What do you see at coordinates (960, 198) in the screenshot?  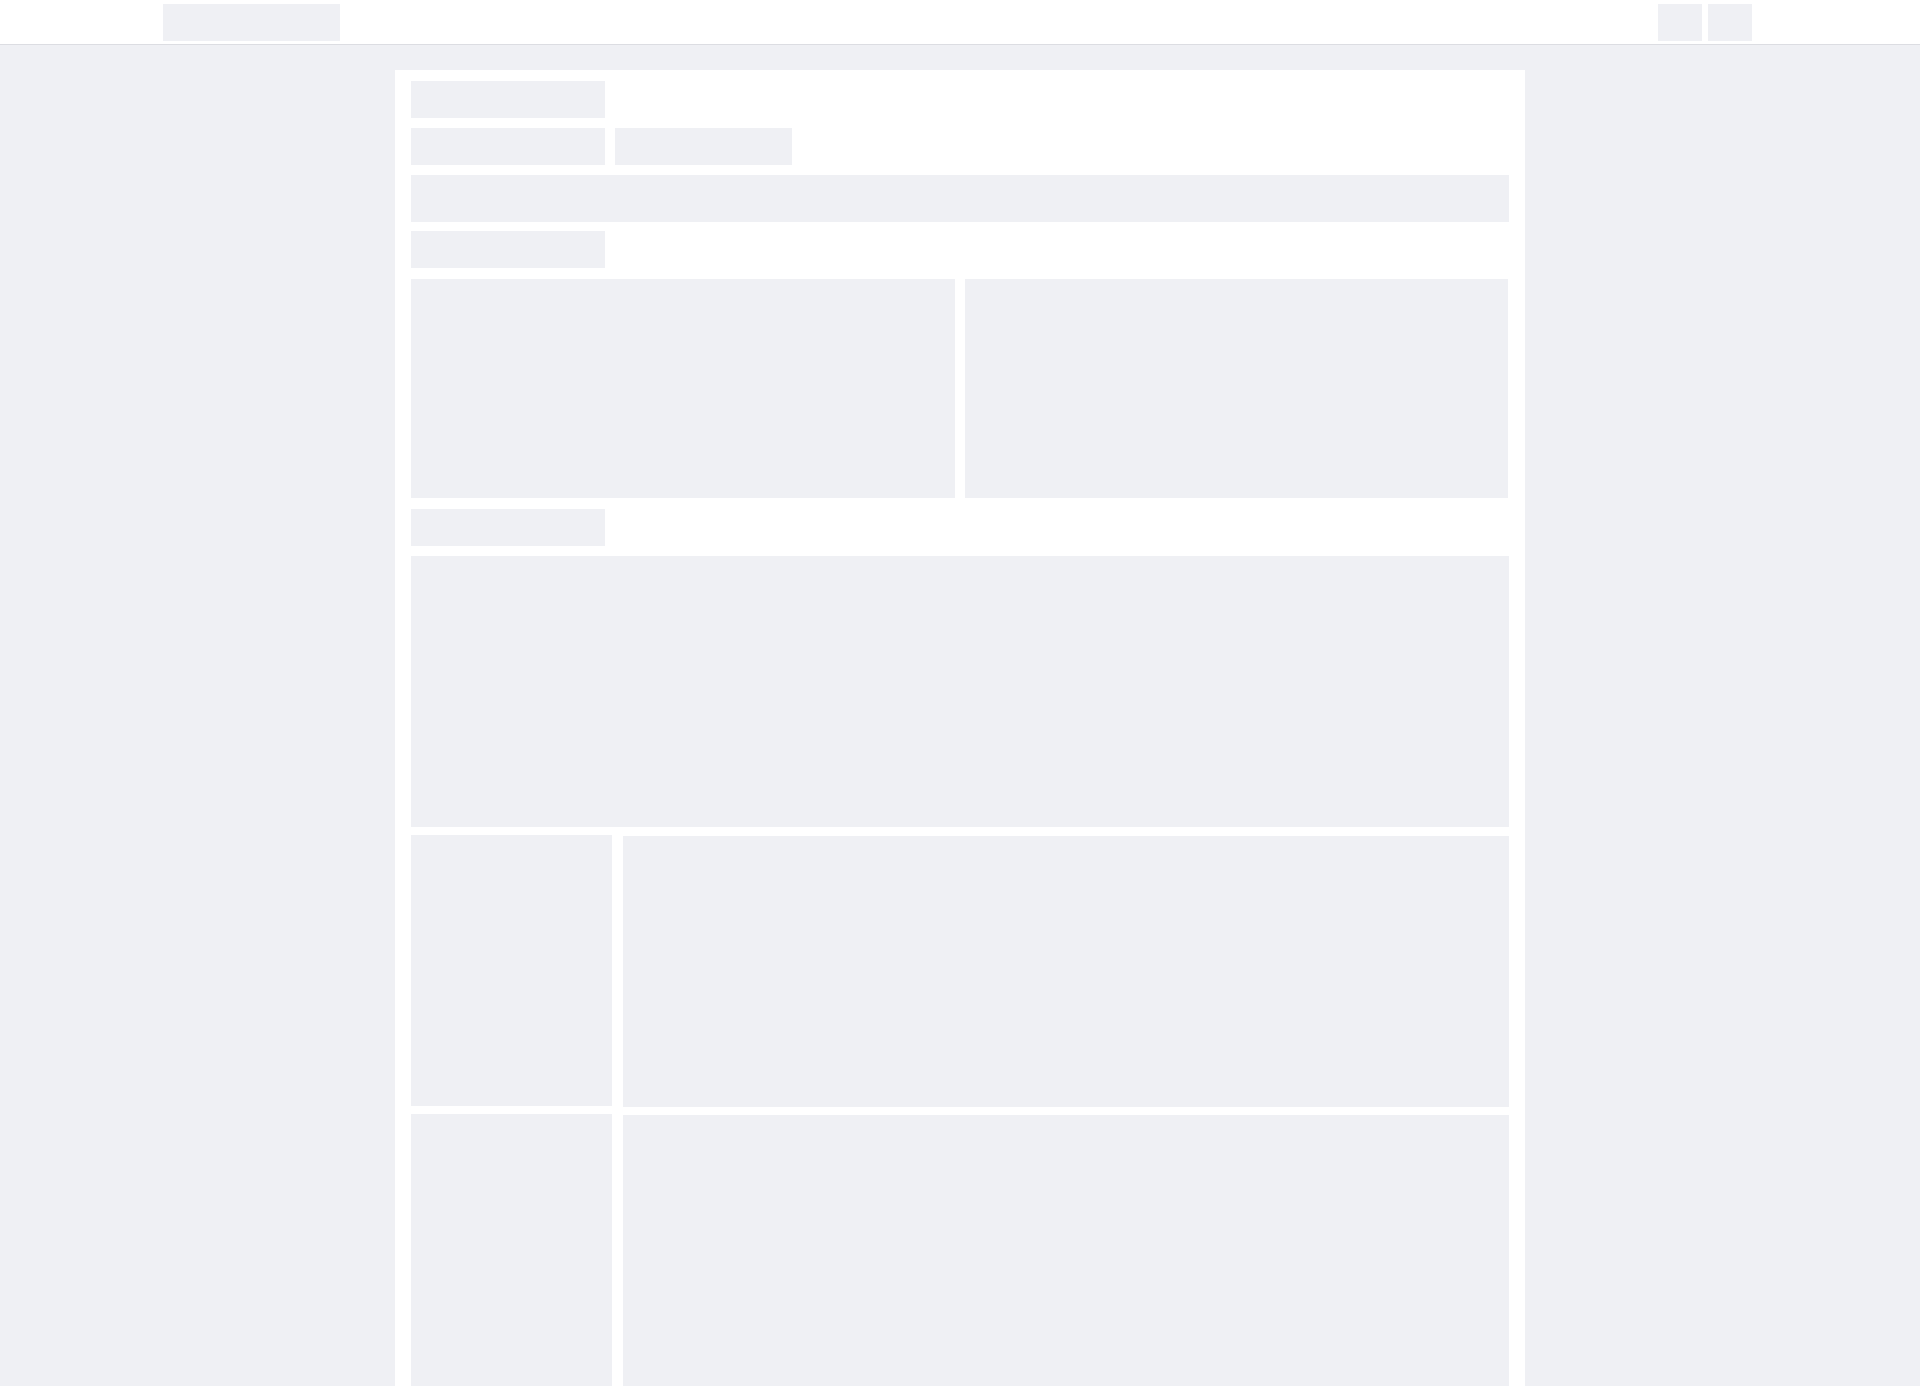 I see `toolbar-placeholder` at bounding box center [960, 198].